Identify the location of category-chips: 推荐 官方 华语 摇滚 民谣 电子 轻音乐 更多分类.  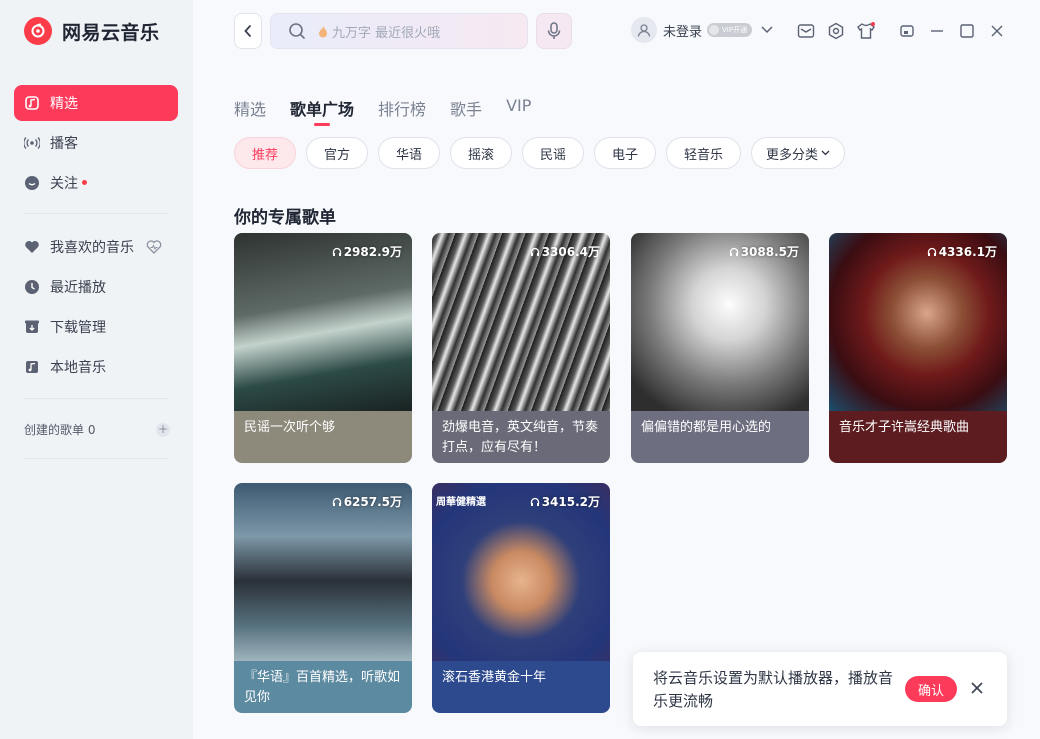
(544, 153).